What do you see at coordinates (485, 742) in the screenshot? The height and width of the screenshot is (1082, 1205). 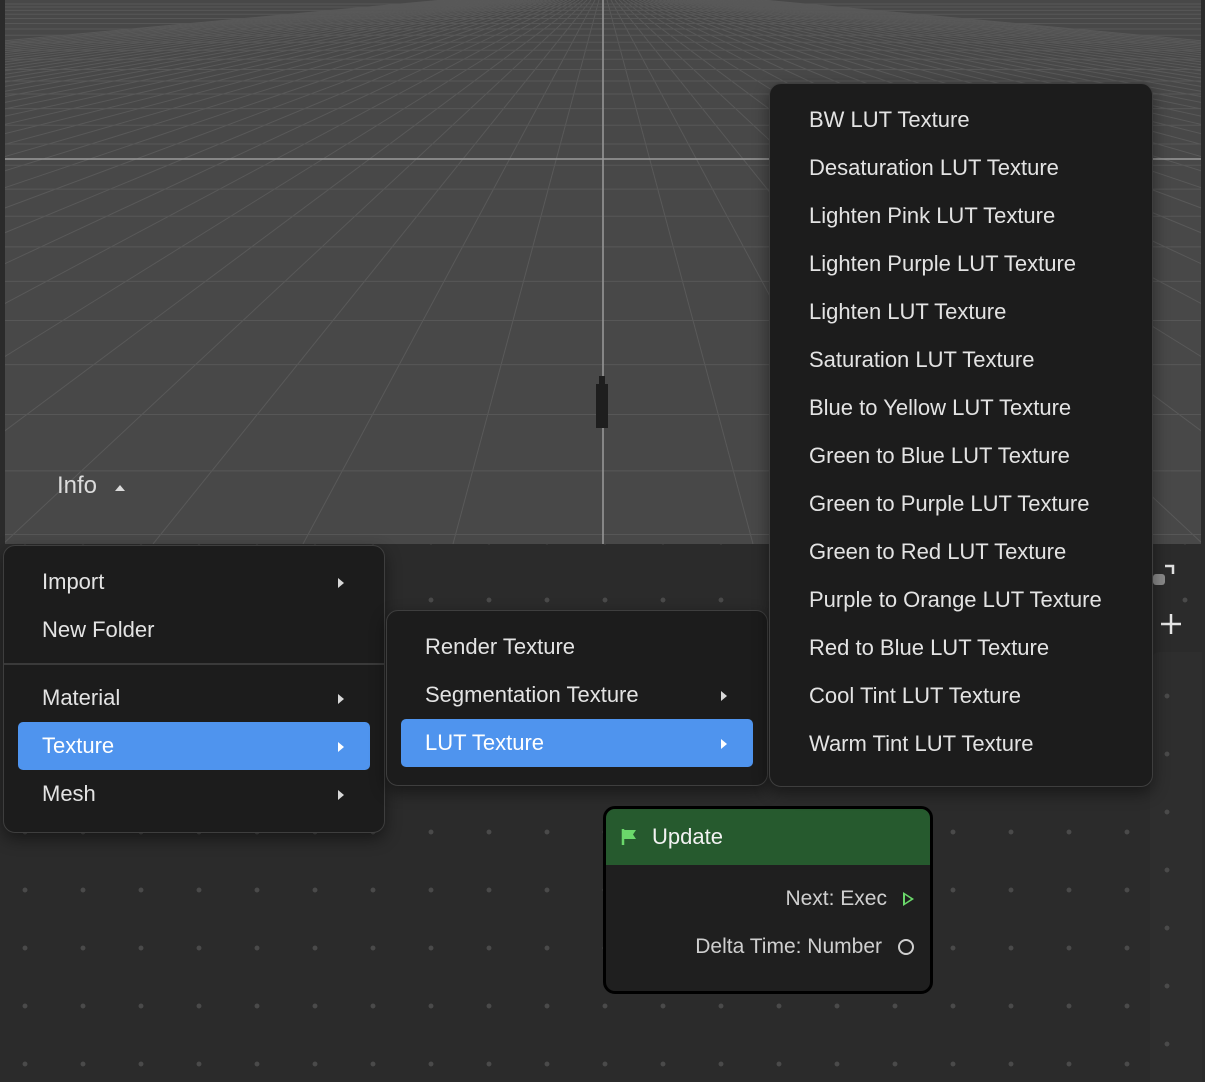 I see `menu-item-label: LUT Texture` at bounding box center [485, 742].